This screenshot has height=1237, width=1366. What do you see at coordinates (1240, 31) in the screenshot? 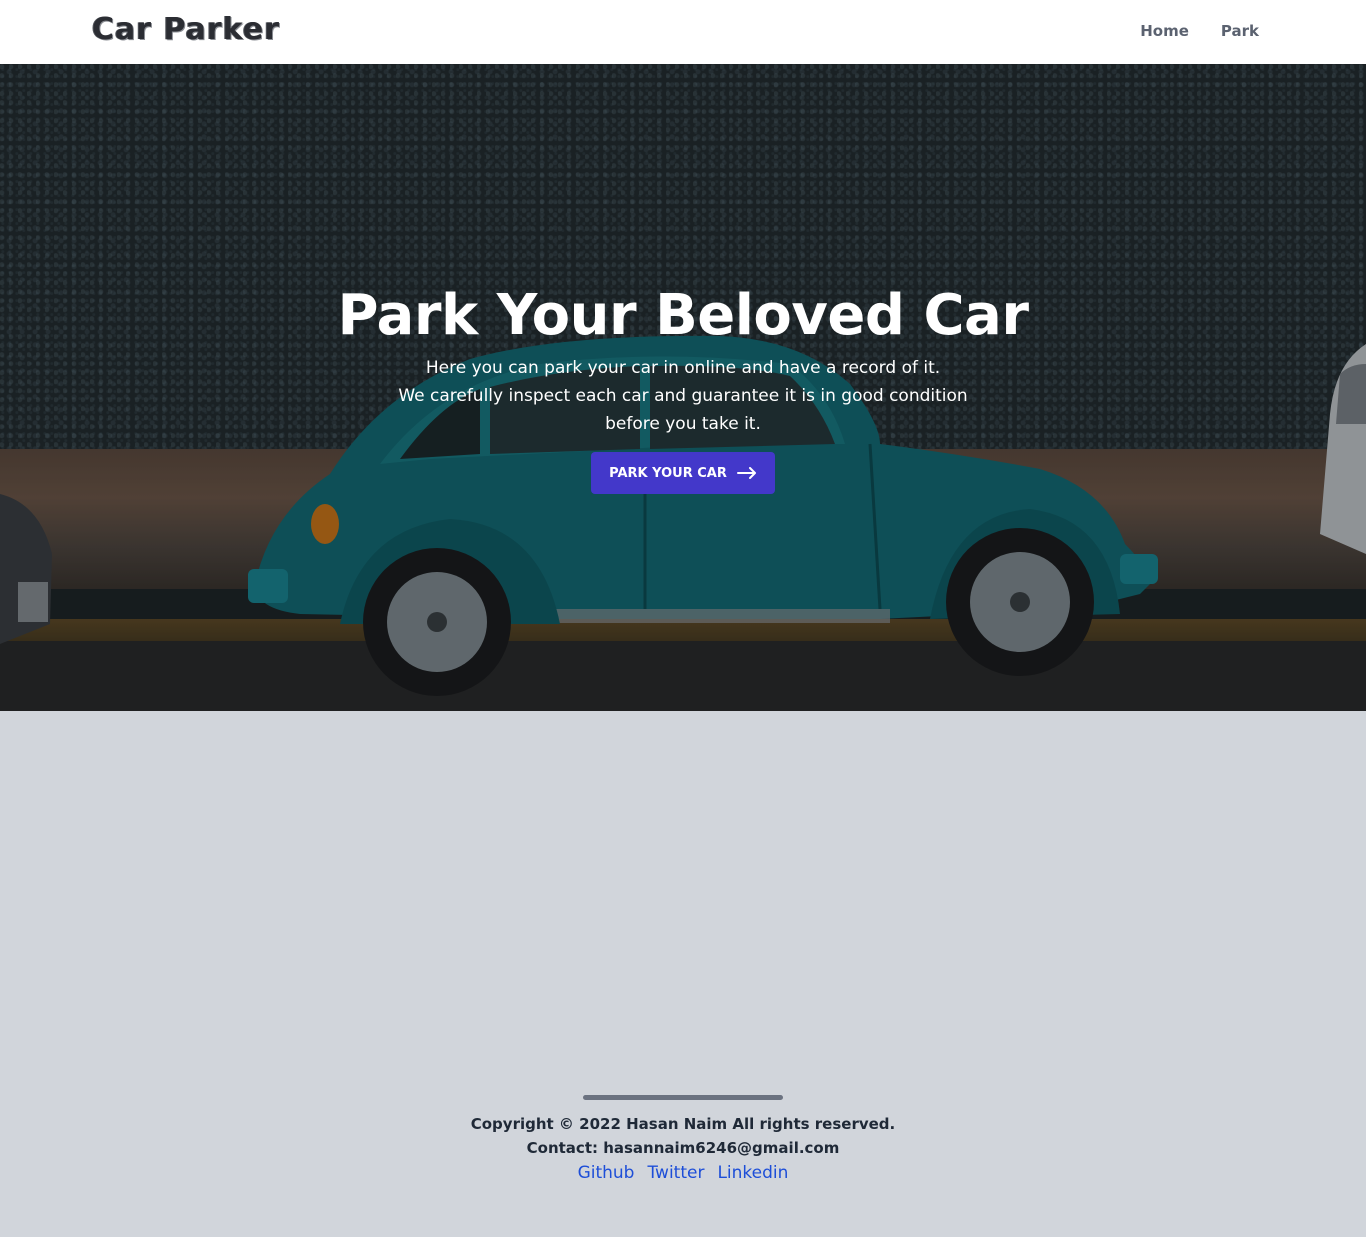
I see `nav-link-park: Park` at bounding box center [1240, 31].